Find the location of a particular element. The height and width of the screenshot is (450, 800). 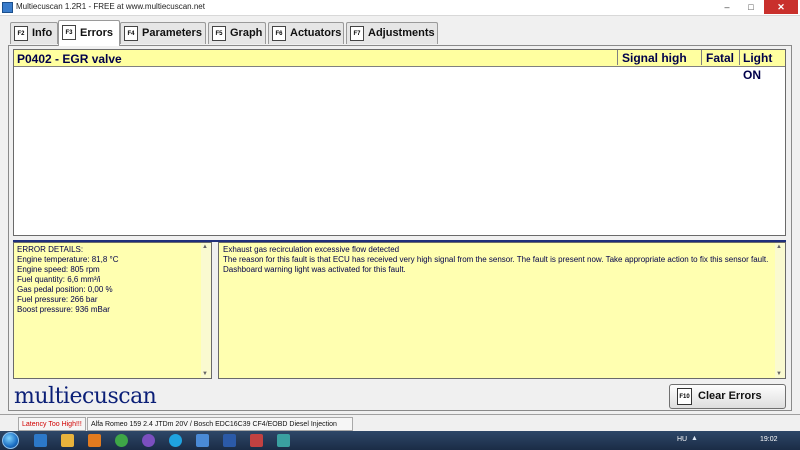

f7-key-icon: F7 is located at coordinates (357, 33).